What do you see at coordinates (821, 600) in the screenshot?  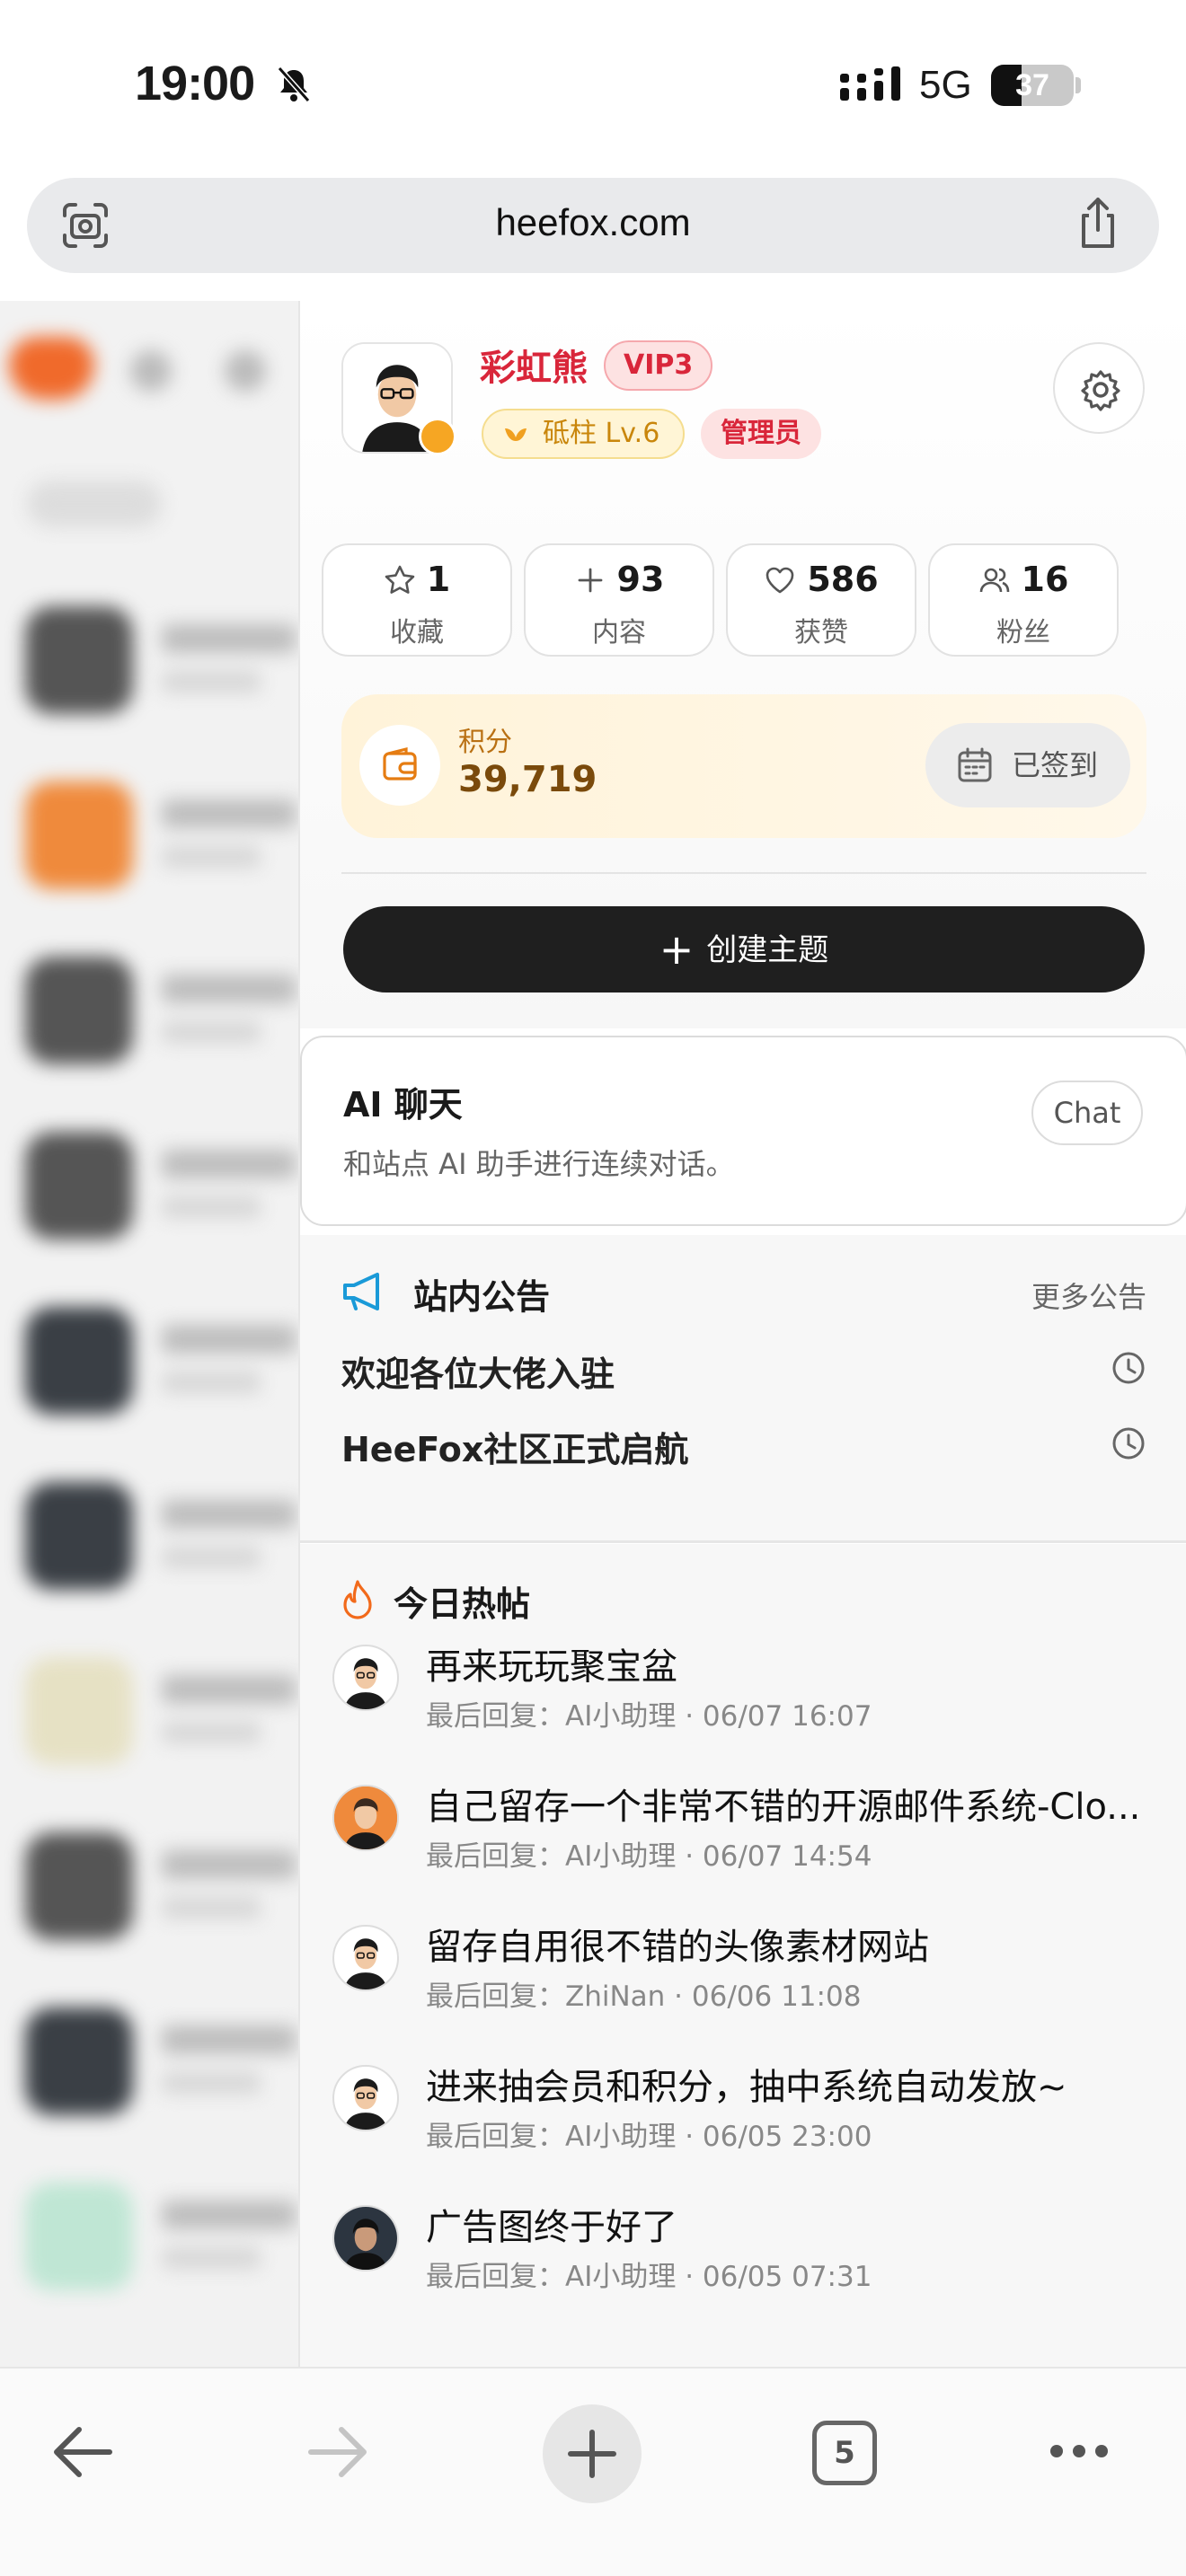 I see `stat-likes: 586 获赞` at bounding box center [821, 600].